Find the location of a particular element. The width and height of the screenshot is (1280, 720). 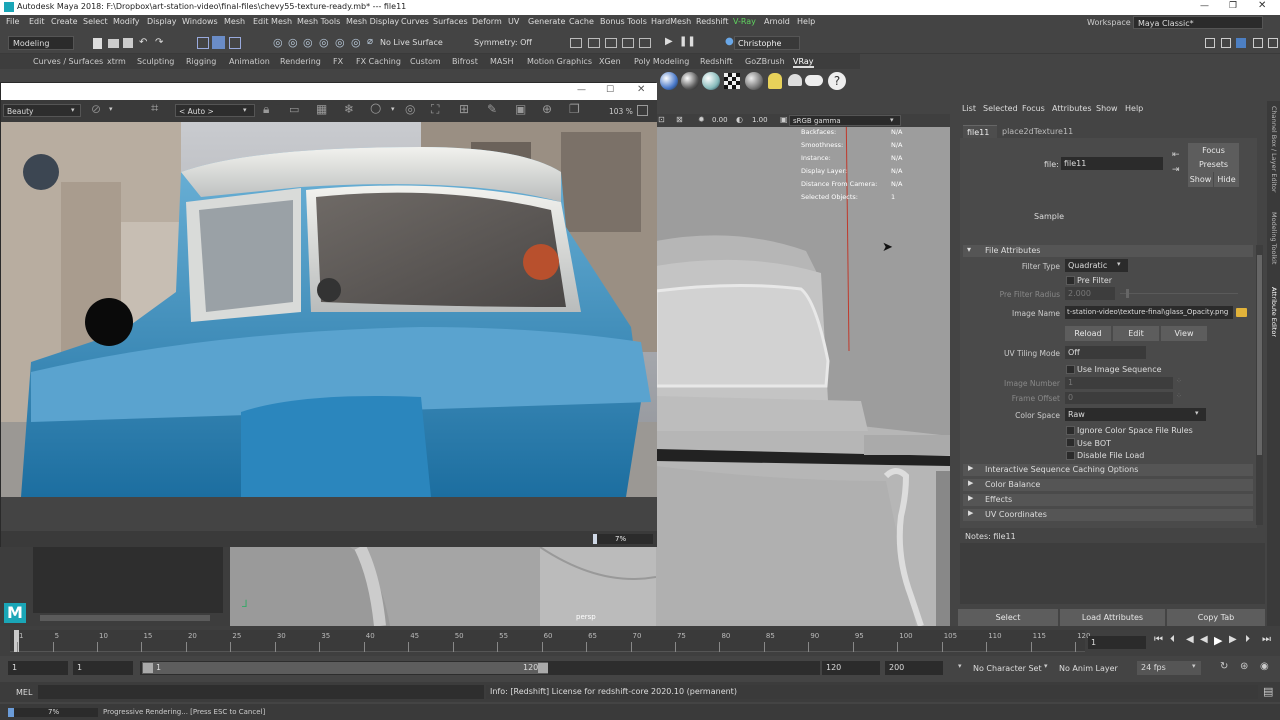

shelf-tab-curves-surfaces: Curves / Surfaces is located at coordinates (68, 61).